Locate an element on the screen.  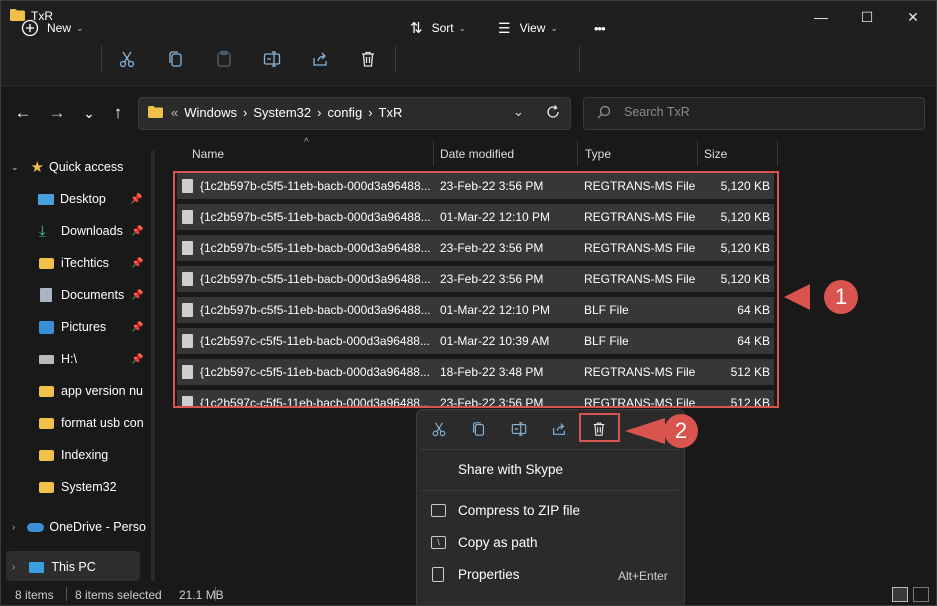
sidebar-item-system32: System32 is located at coordinates (75, 487).